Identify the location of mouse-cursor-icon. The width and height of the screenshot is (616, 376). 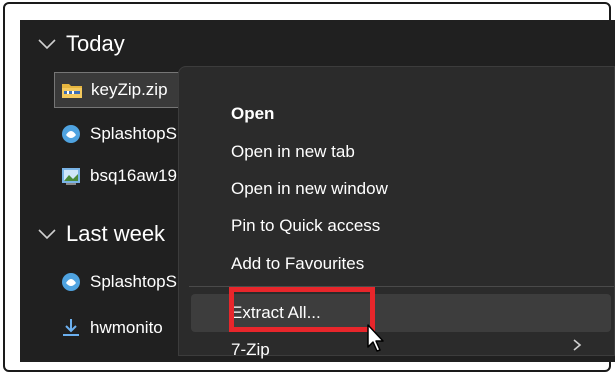
(375, 338).